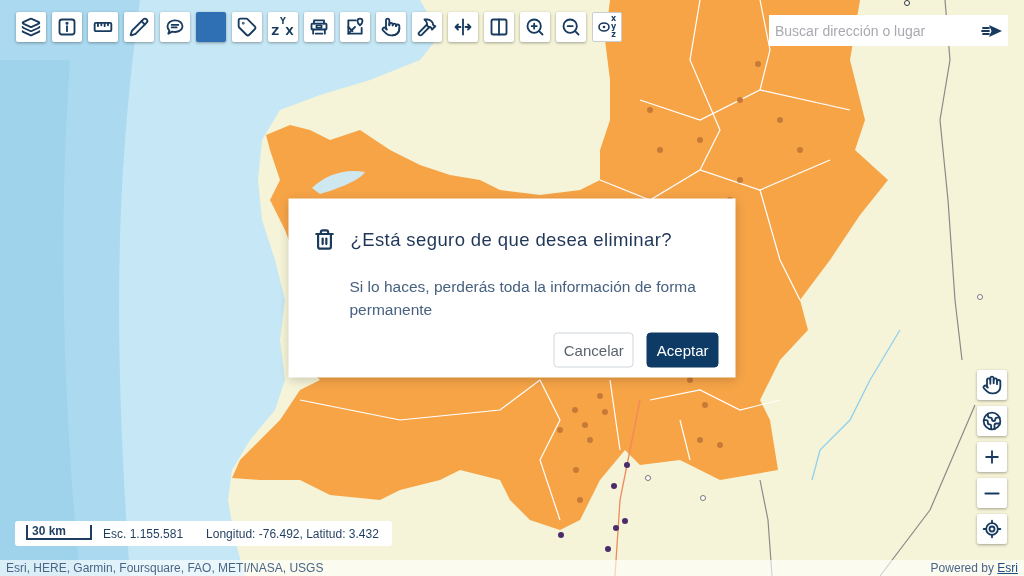 Image resolution: width=1024 pixels, height=576 pixels. What do you see at coordinates (593, 350) in the screenshot?
I see `cancel-button: Cancelar` at bounding box center [593, 350].